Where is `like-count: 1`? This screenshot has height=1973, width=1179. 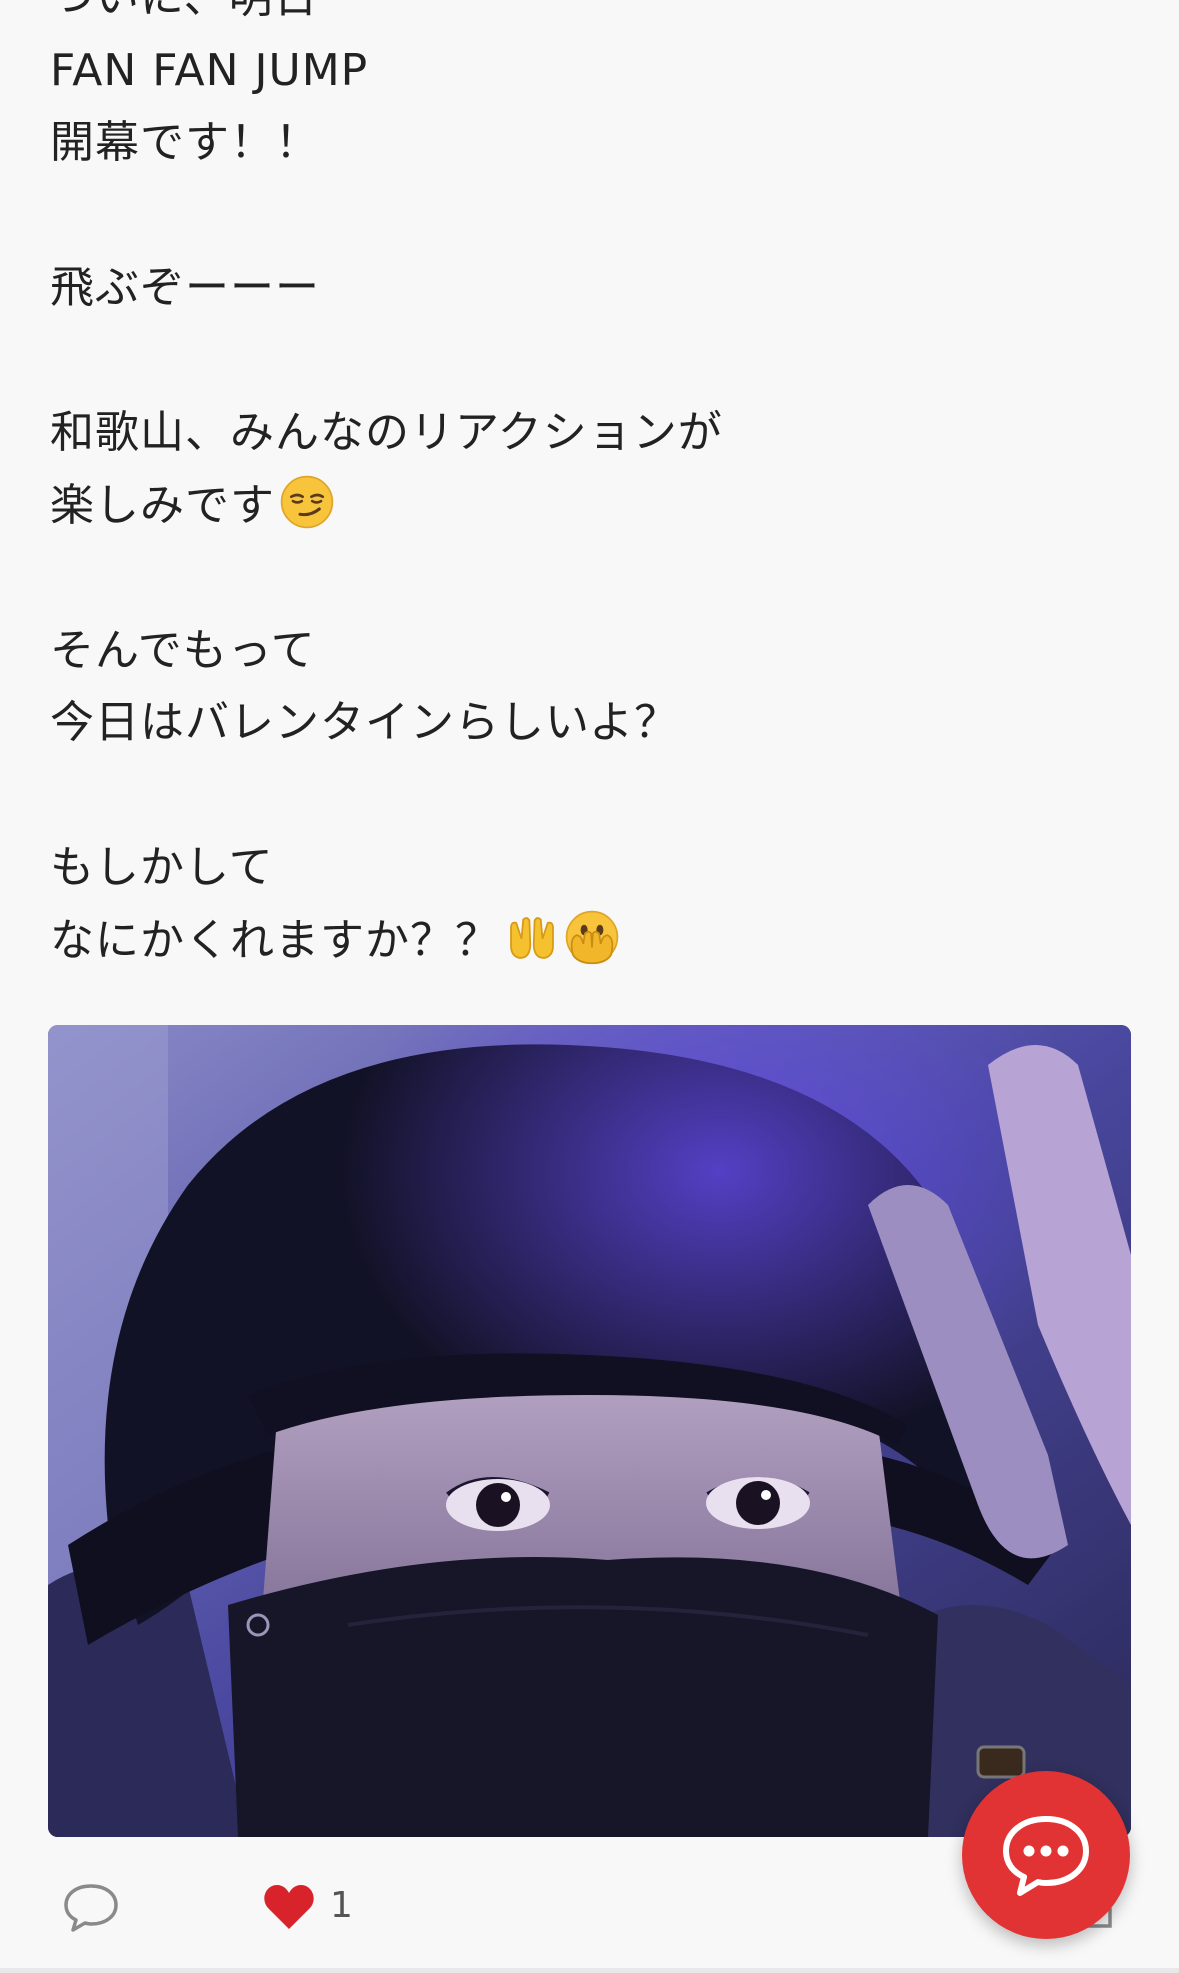 like-count: 1 is located at coordinates (341, 1905).